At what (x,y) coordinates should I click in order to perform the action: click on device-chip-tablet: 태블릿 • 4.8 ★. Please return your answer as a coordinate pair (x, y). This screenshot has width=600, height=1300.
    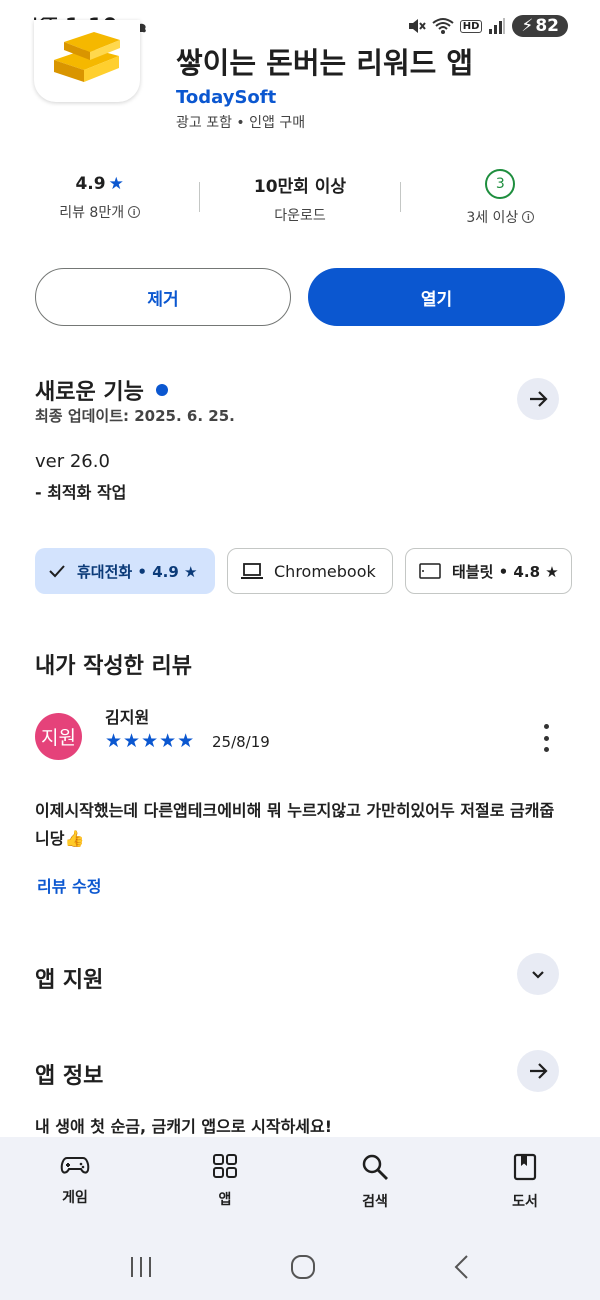
    Looking at the image, I should click on (488, 571).